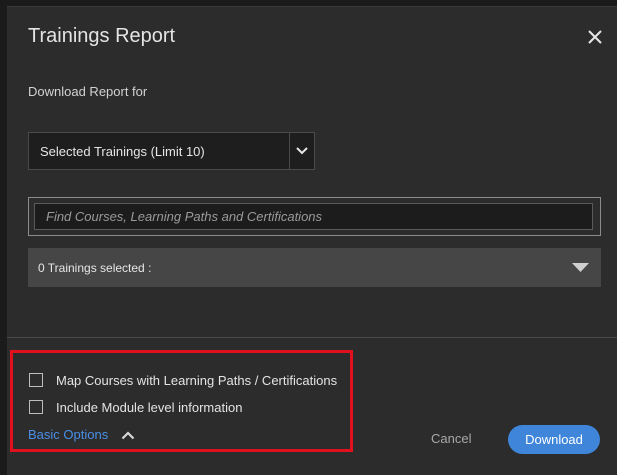  I want to click on dropdown-divider, so click(289, 151).